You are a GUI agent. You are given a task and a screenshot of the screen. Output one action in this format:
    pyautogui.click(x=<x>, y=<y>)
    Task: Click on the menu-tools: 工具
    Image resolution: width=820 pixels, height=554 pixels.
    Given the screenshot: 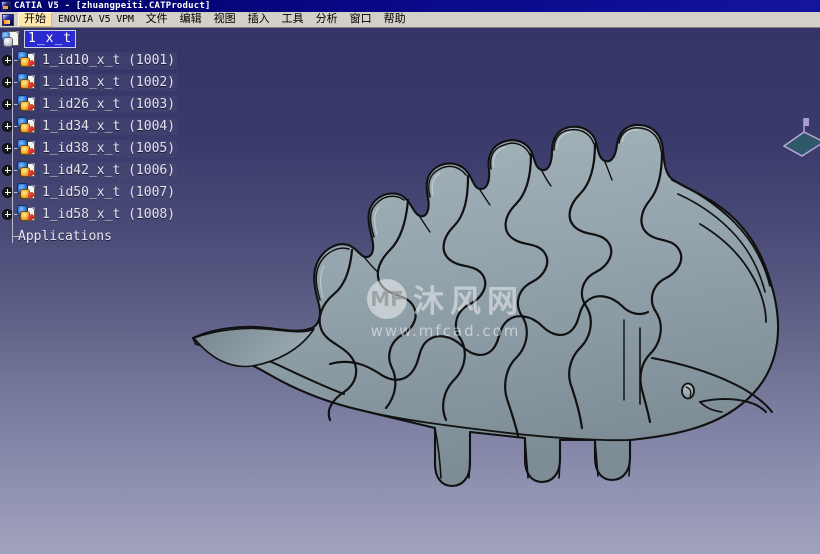 What is the action you would take?
    pyautogui.click(x=293, y=19)
    